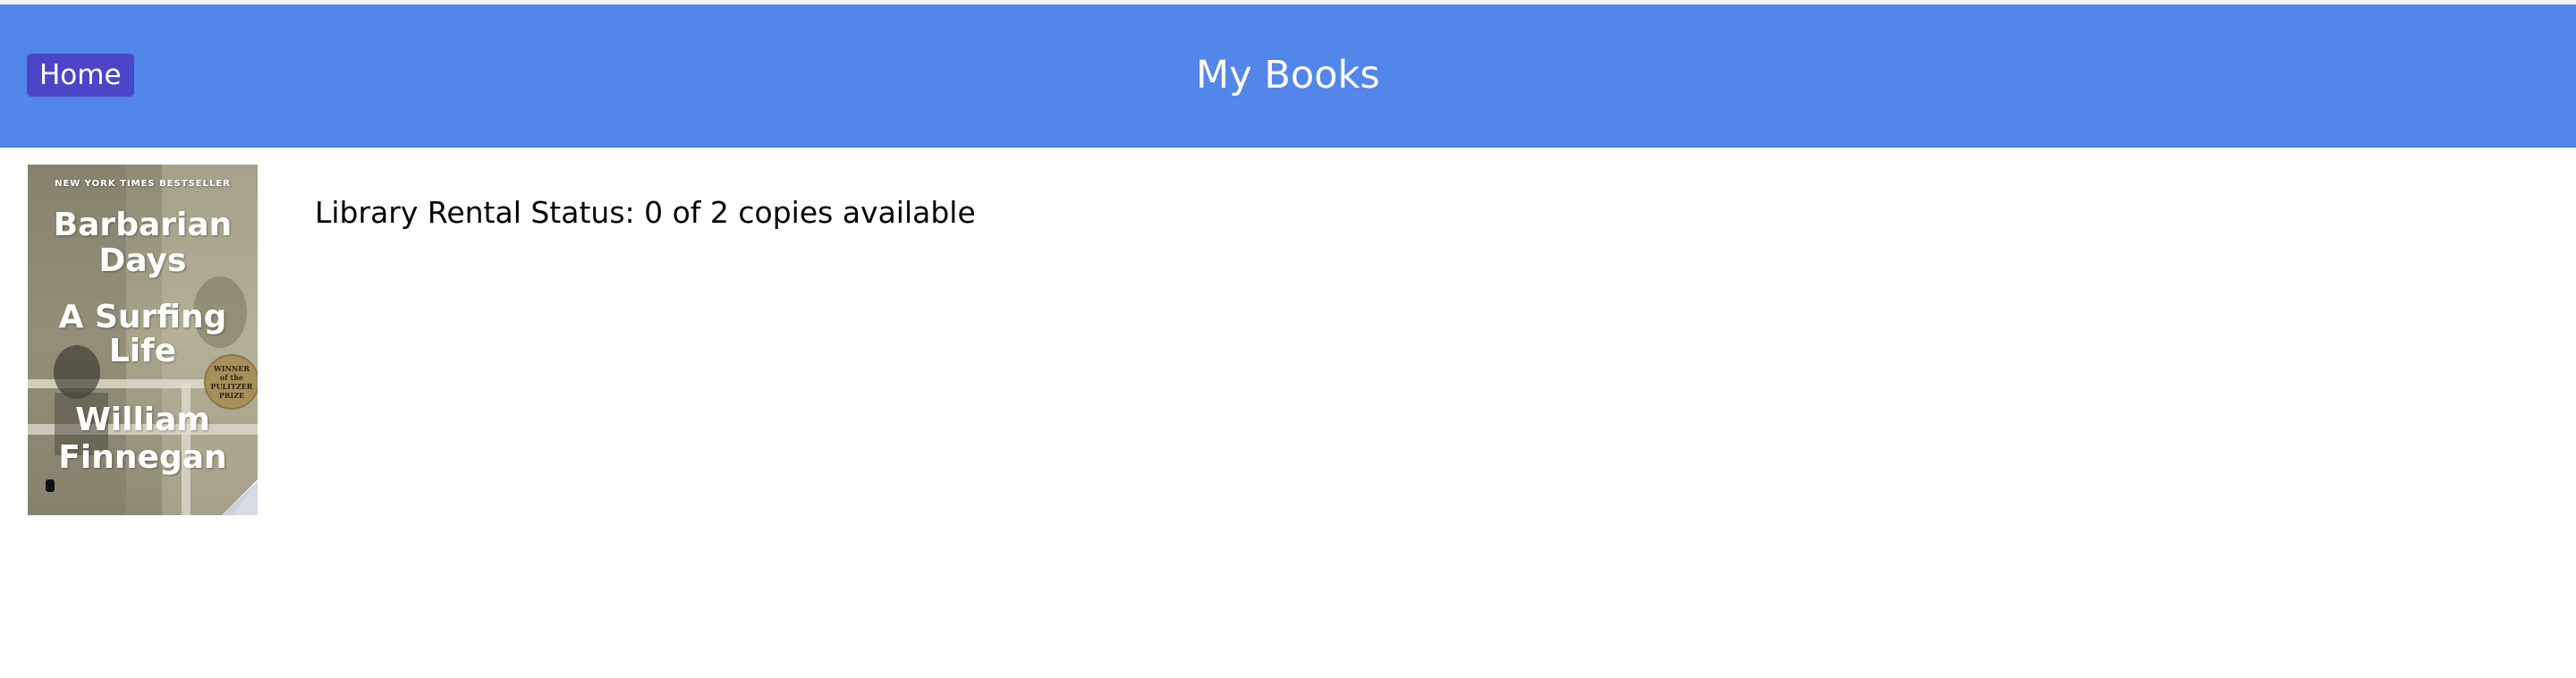 This screenshot has height=678, width=2576. I want to click on home-button: Home, so click(80, 76).